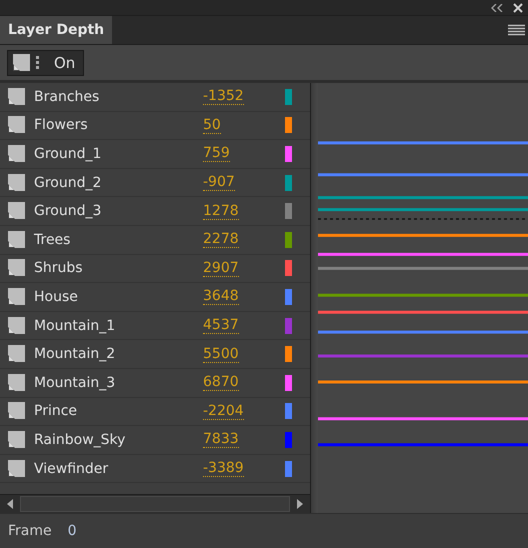 The height and width of the screenshot is (548, 528). I want to click on layer-row: Mountain_2 5500, so click(155, 354).